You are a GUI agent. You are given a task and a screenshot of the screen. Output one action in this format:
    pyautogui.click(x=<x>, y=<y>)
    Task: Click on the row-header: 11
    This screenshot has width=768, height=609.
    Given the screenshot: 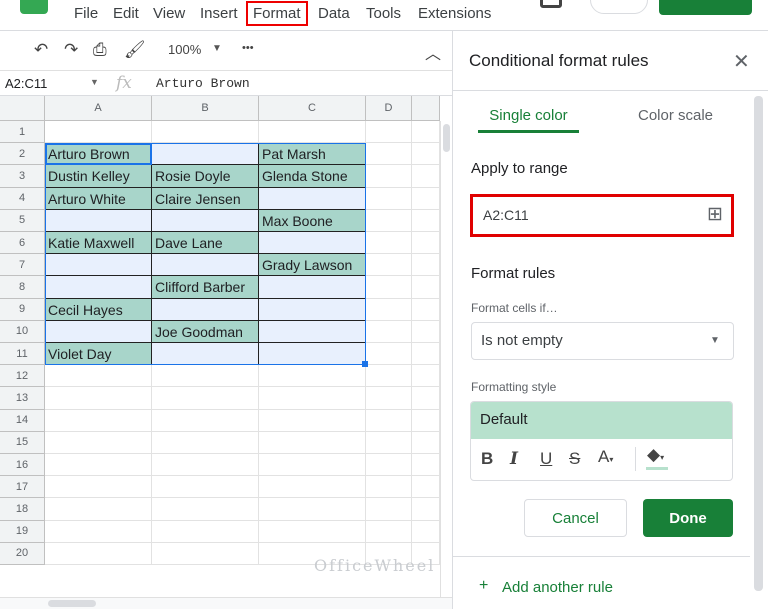 What is the action you would take?
    pyautogui.click(x=22, y=354)
    